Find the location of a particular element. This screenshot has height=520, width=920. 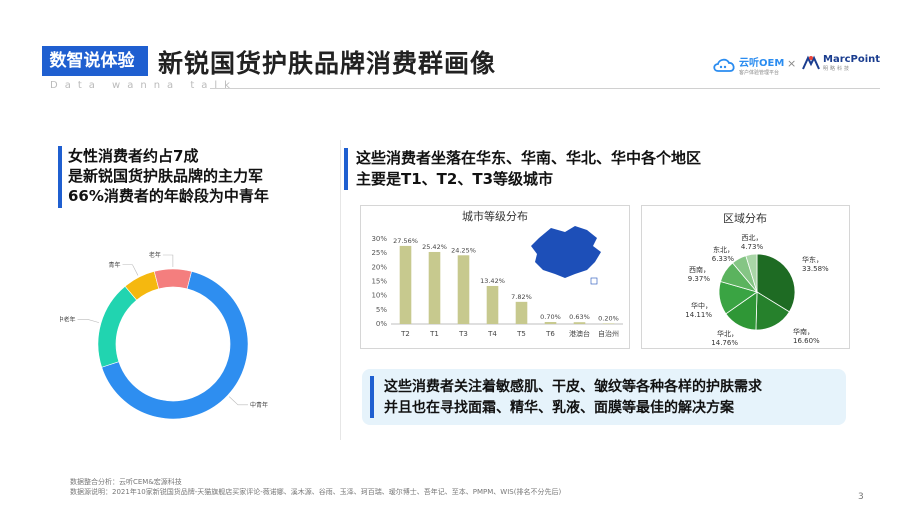

left-summary-line: 是新锐国货护肤品牌的主力军 is located at coordinates (166, 176).